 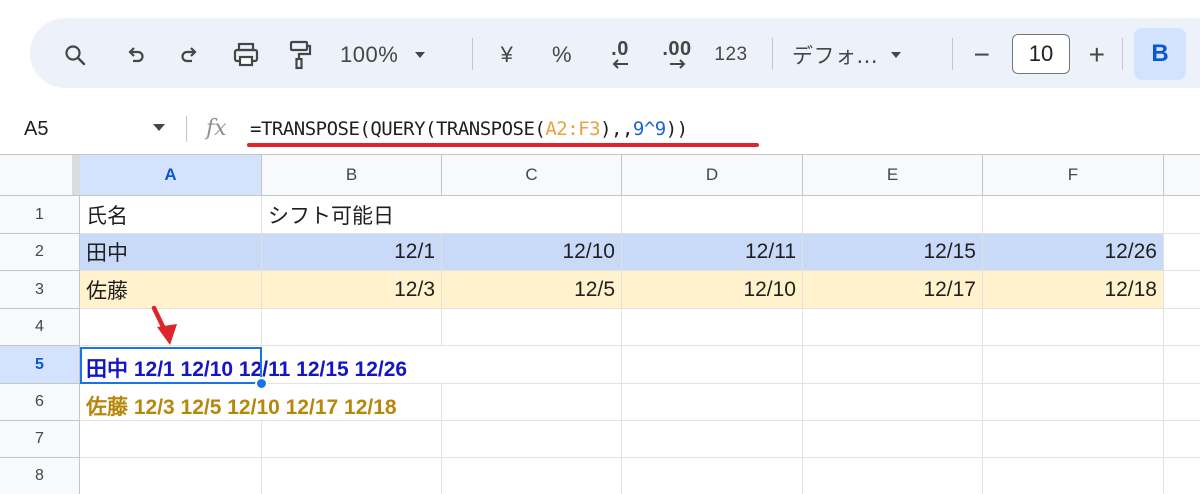 What do you see at coordinates (1073, 290) in the screenshot?
I see `cell-f3: 12/18` at bounding box center [1073, 290].